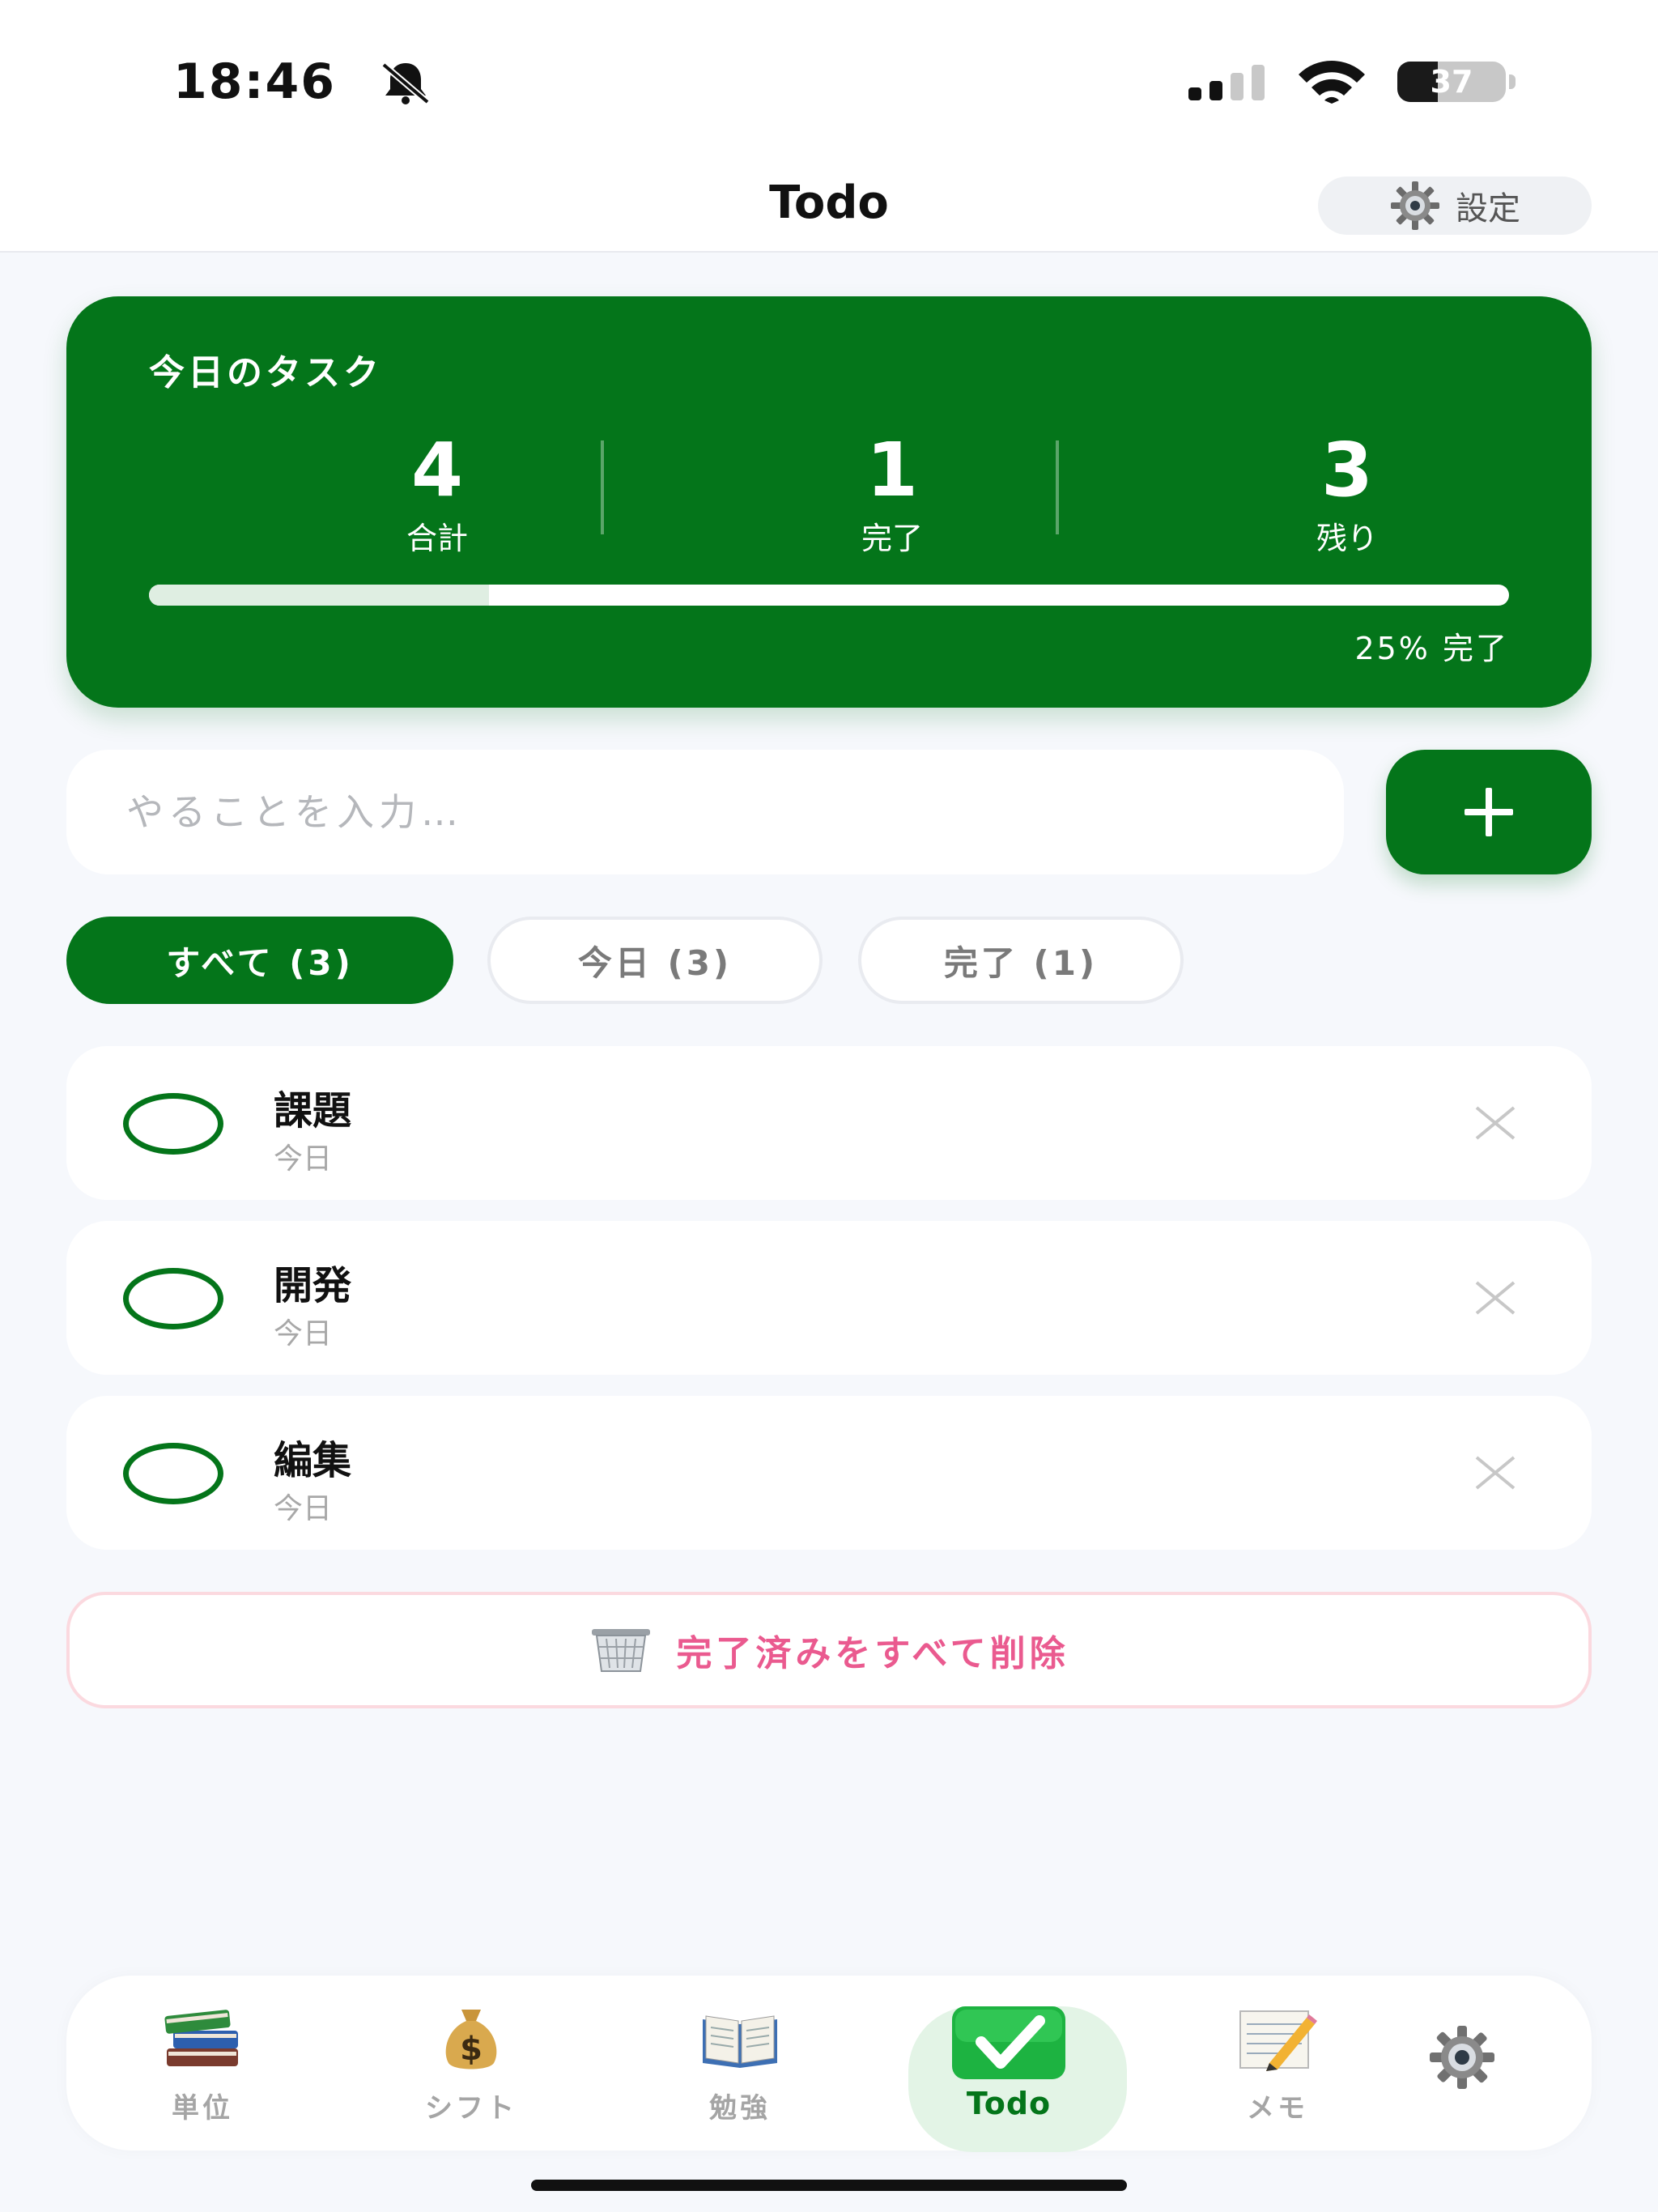 This screenshot has width=1658, height=2212. Describe the element at coordinates (872, 1654) in the screenshot. I see `clear-completed-label: 完了済みをすべて削除` at that location.